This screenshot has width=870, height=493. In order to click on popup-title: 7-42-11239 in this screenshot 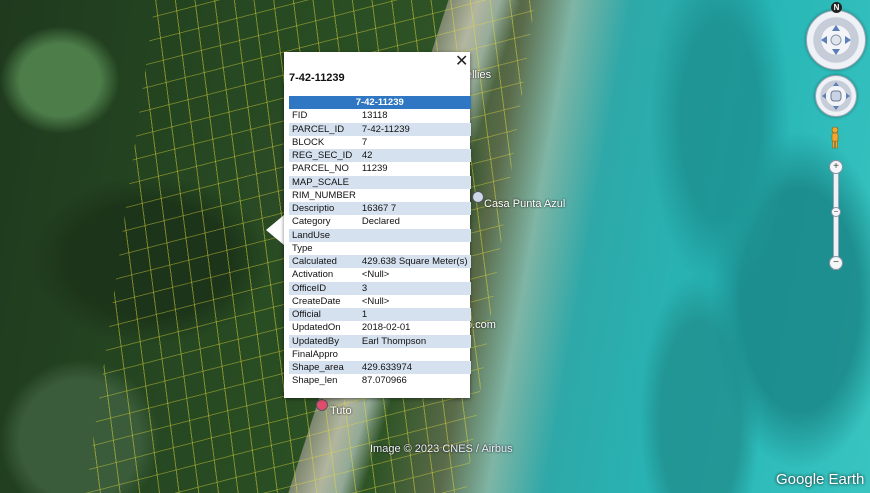, I will do `click(317, 78)`.